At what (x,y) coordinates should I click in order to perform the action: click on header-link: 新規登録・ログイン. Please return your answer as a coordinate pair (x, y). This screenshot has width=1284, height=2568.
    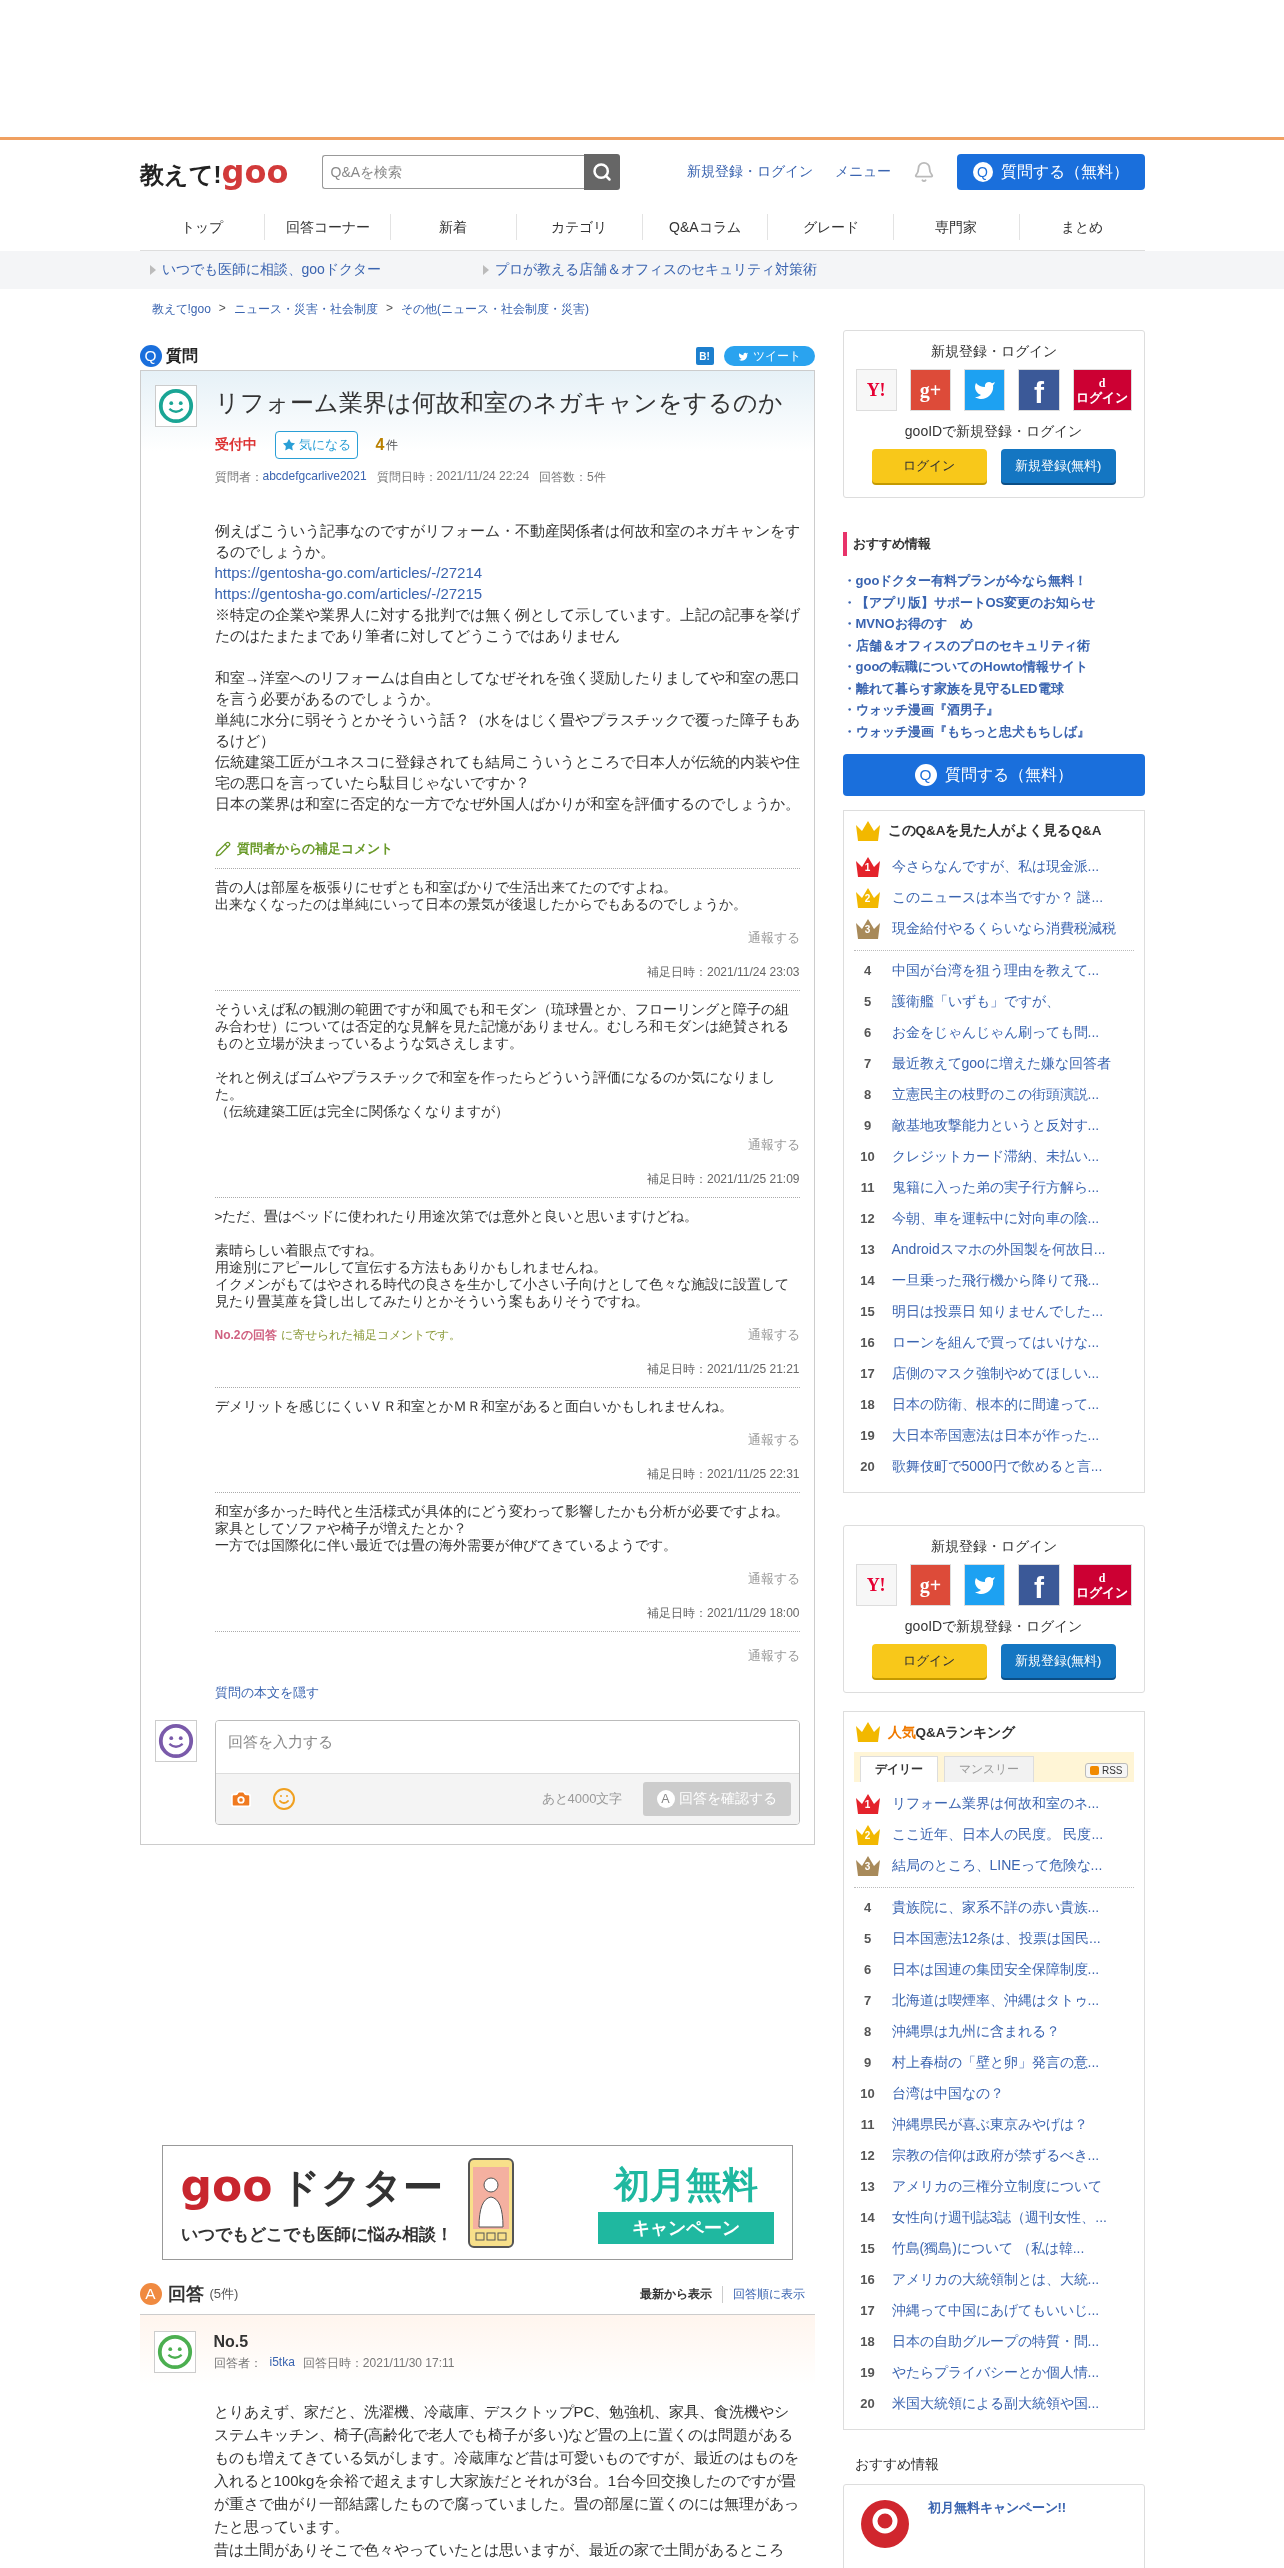
    Looking at the image, I should click on (749, 172).